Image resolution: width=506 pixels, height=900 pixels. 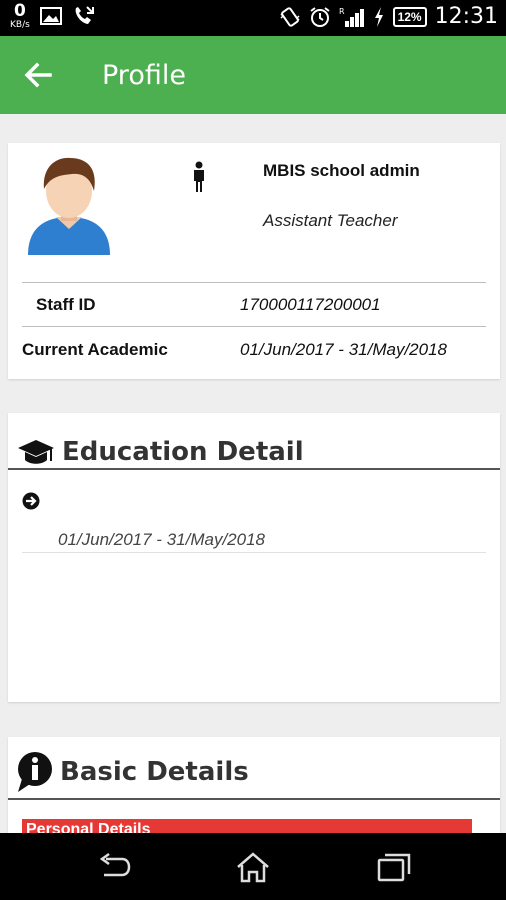 What do you see at coordinates (31, 501) in the screenshot?
I see `arrow-circle-right-icon` at bounding box center [31, 501].